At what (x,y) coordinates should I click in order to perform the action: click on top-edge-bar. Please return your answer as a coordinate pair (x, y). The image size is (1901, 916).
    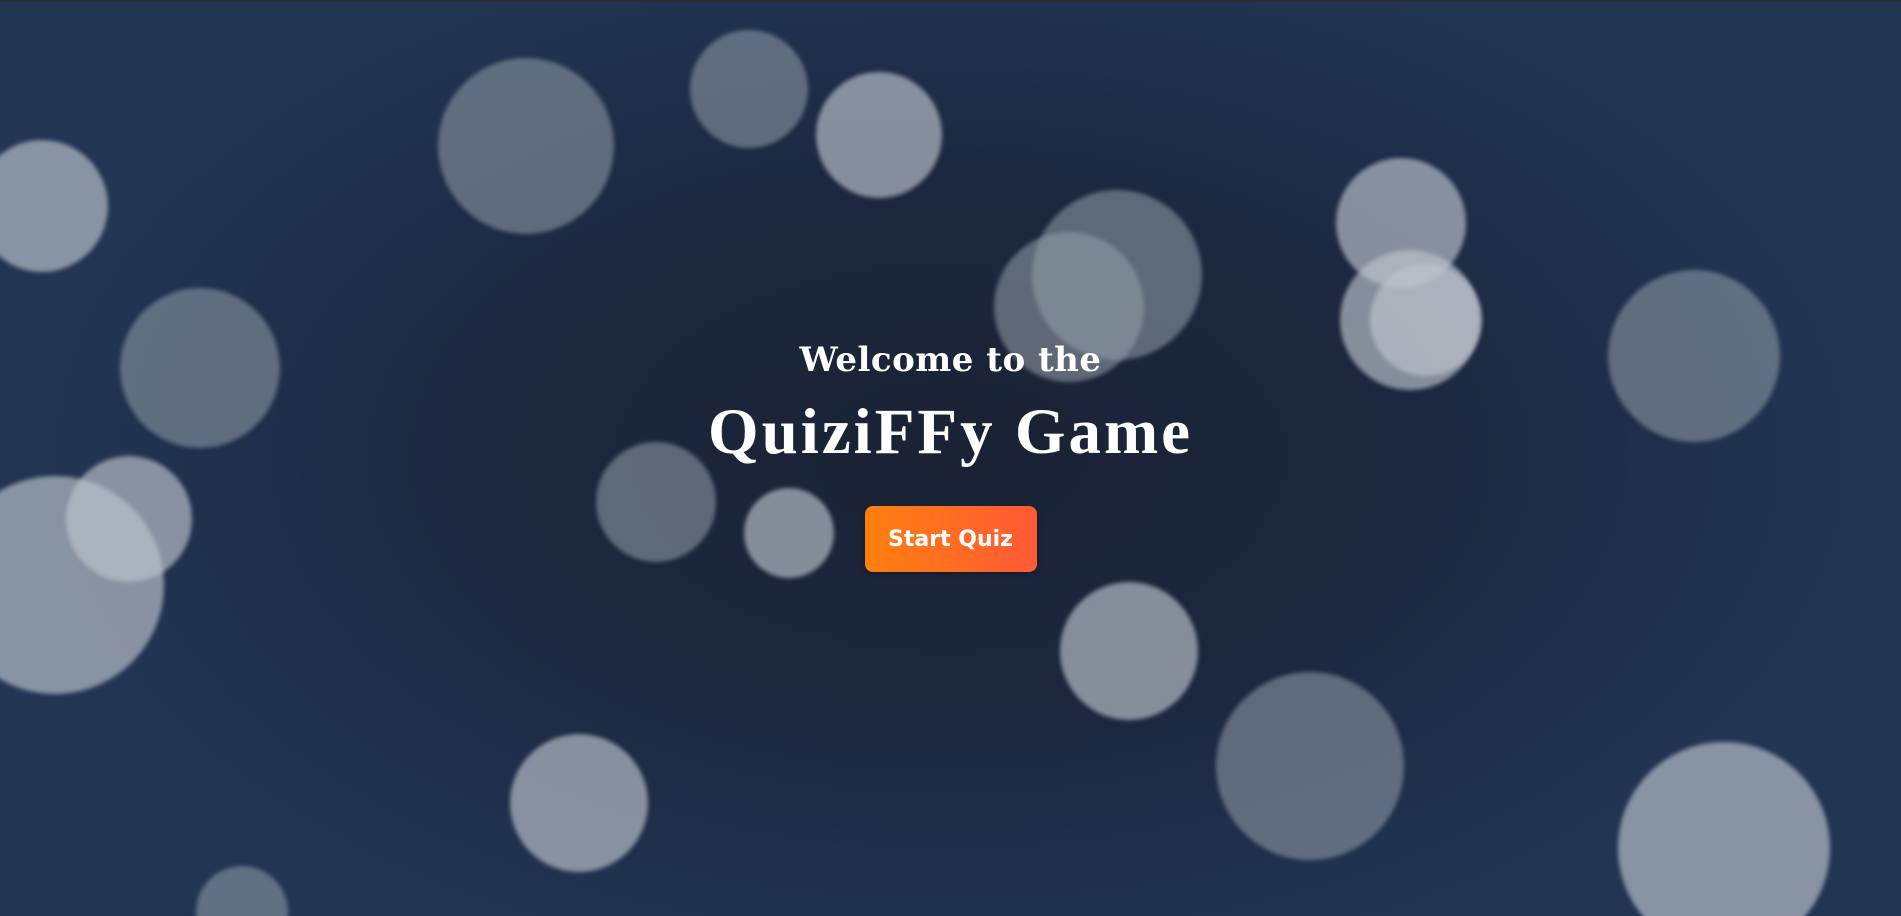
    Looking at the image, I should click on (950, 1).